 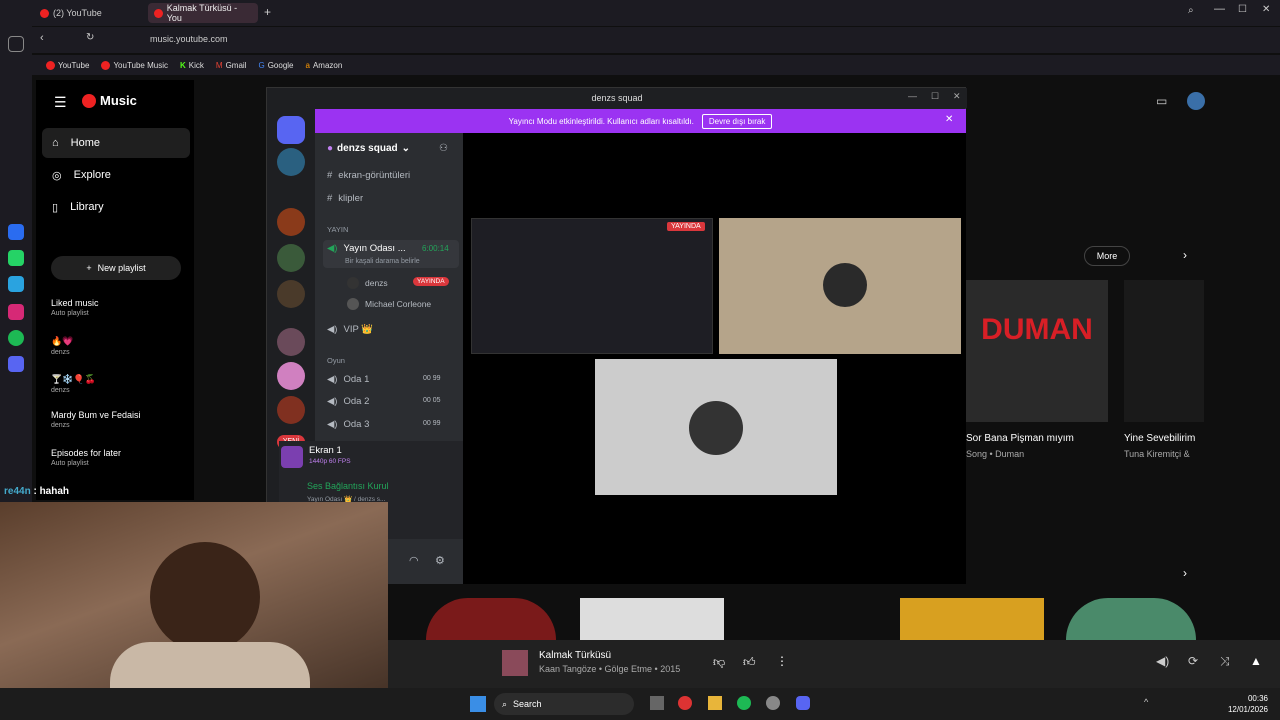 What do you see at coordinates (1256, 661) in the screenshot?
I see `expand-icon: ▲` at bounding box center [1256, 661].